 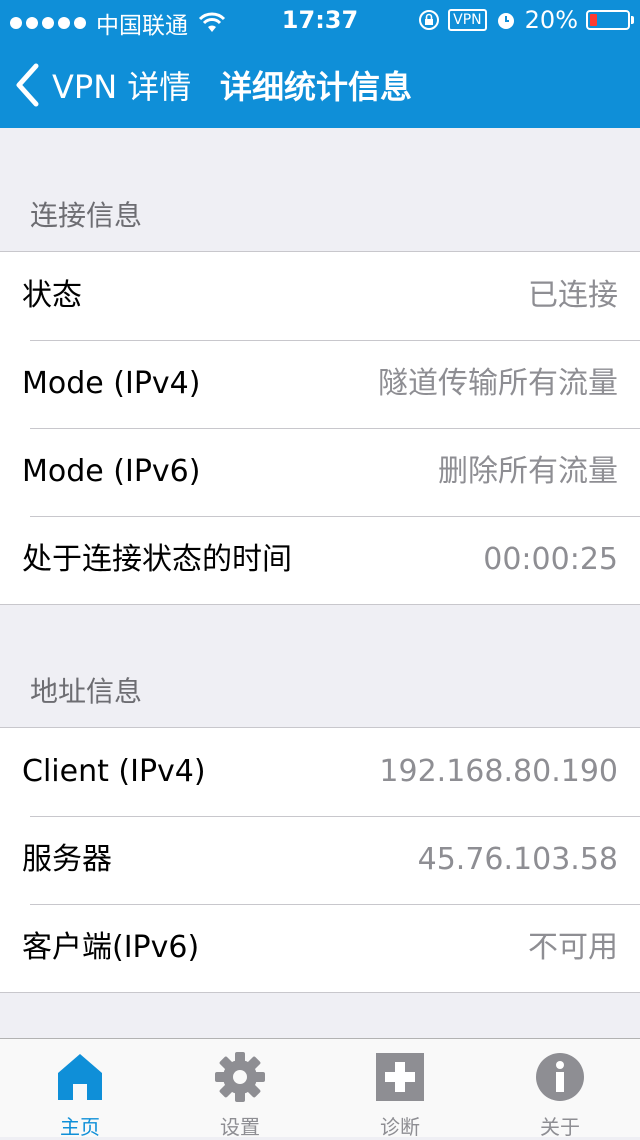 What do you see at coordinates (157, 559) in the screenshot?
I see `row-label: 处于连接状态的时间` at bounding box center [157, 559].